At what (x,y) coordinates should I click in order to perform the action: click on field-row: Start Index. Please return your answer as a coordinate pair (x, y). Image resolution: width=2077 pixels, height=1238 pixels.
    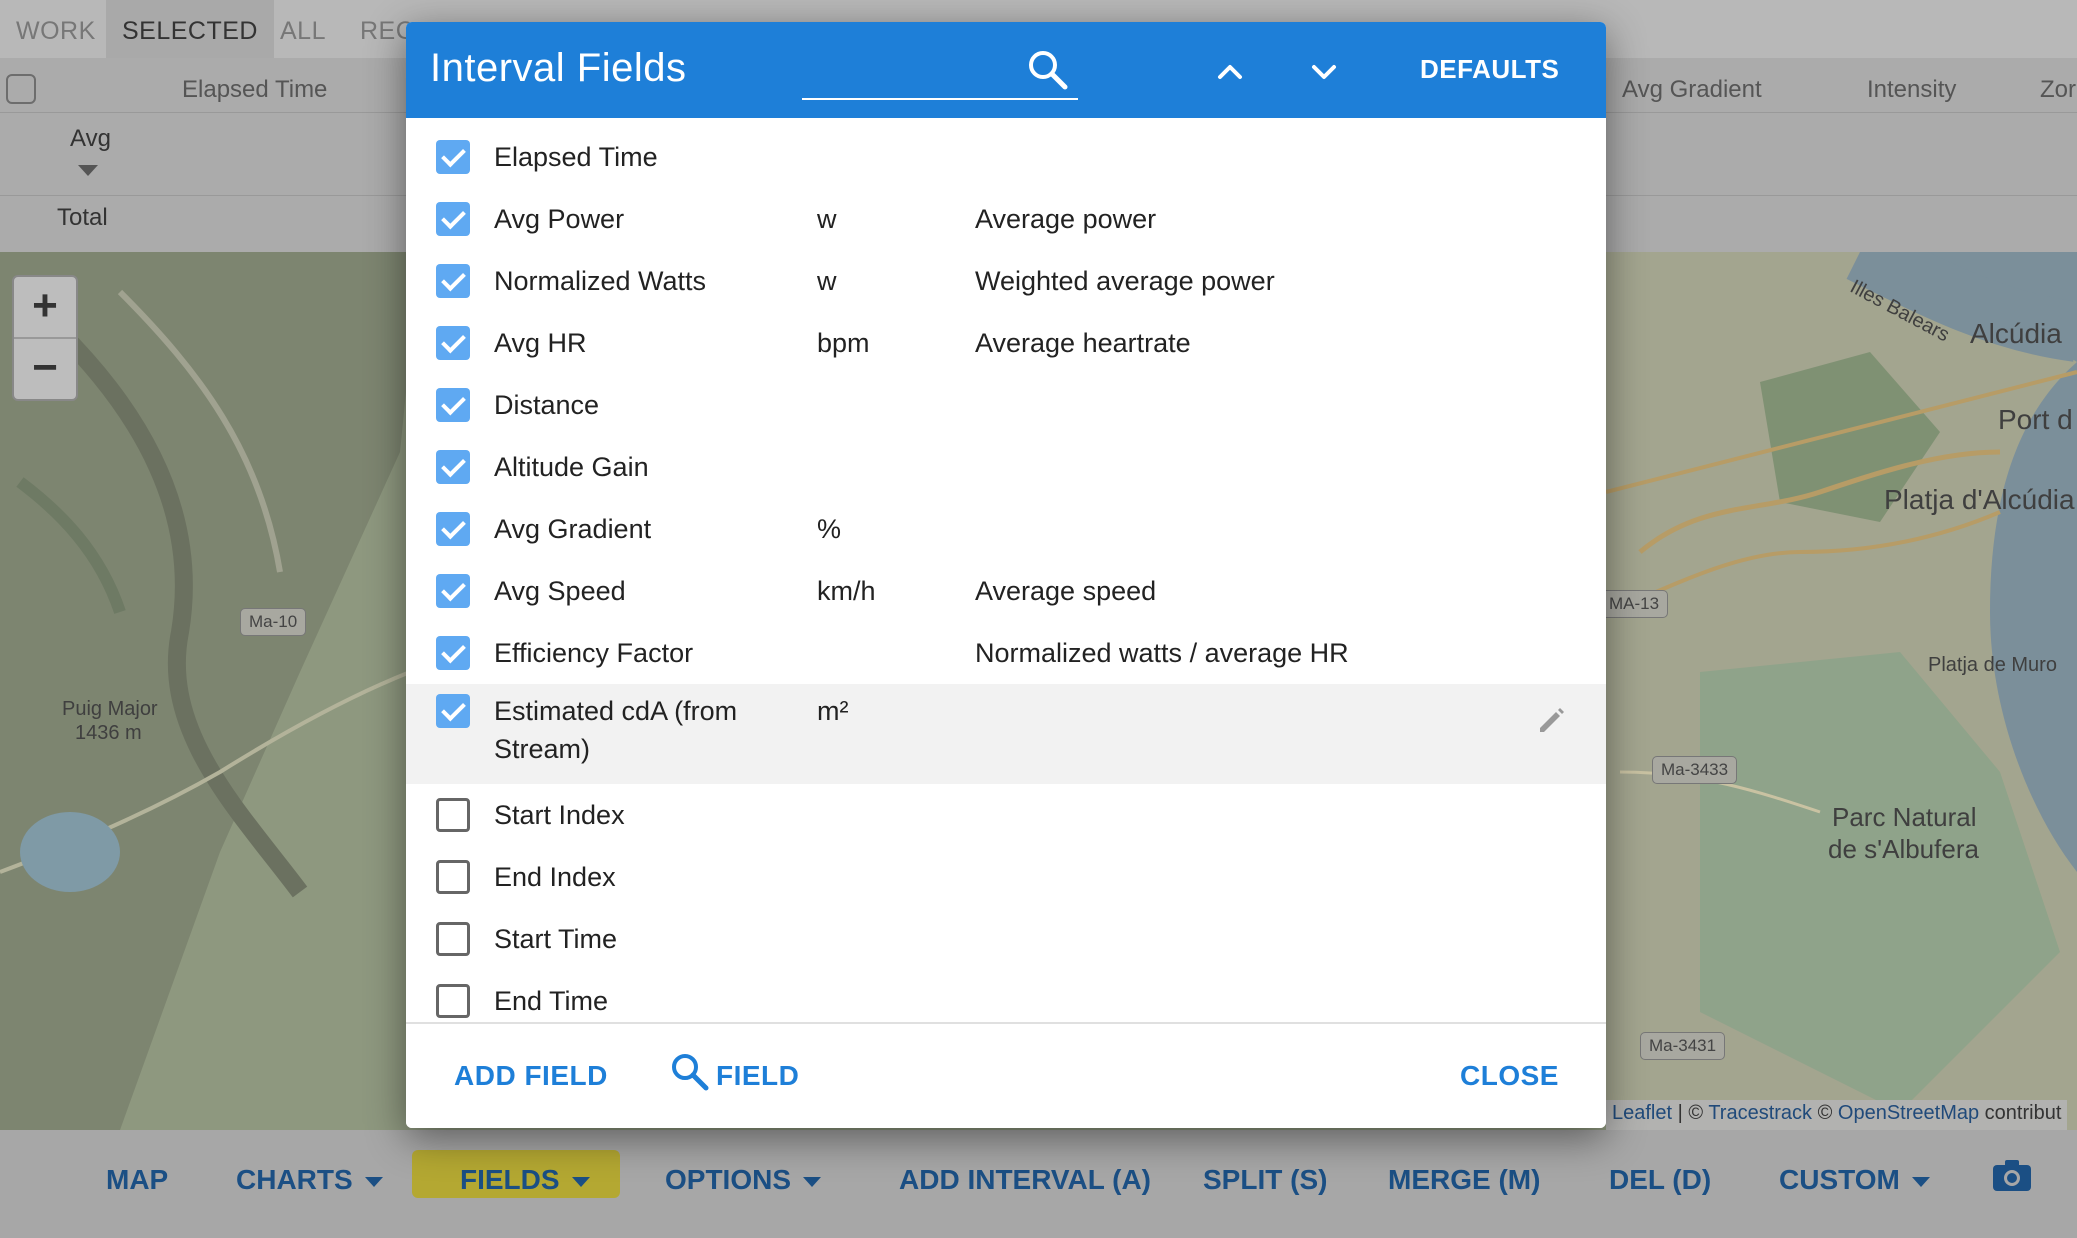
    Looking at the image, I should click on (1006, 815).